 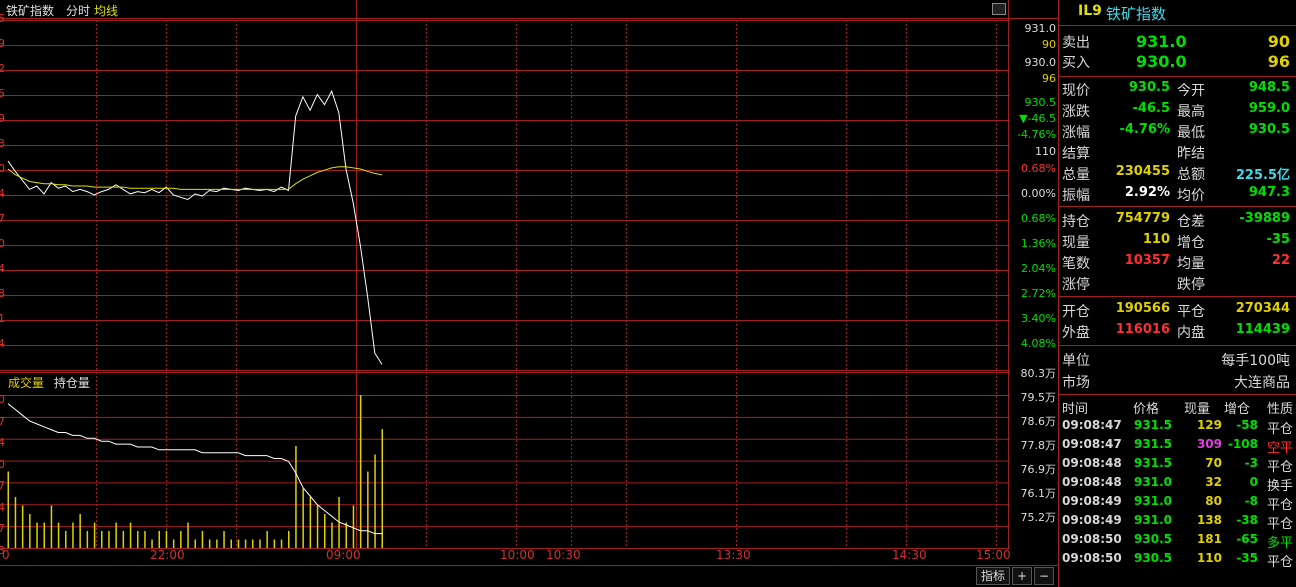 What do you see at coordinates (1022, 576) in the screenshot?
I see `zoom-in-button: +` at bounding box center [1022, 576].